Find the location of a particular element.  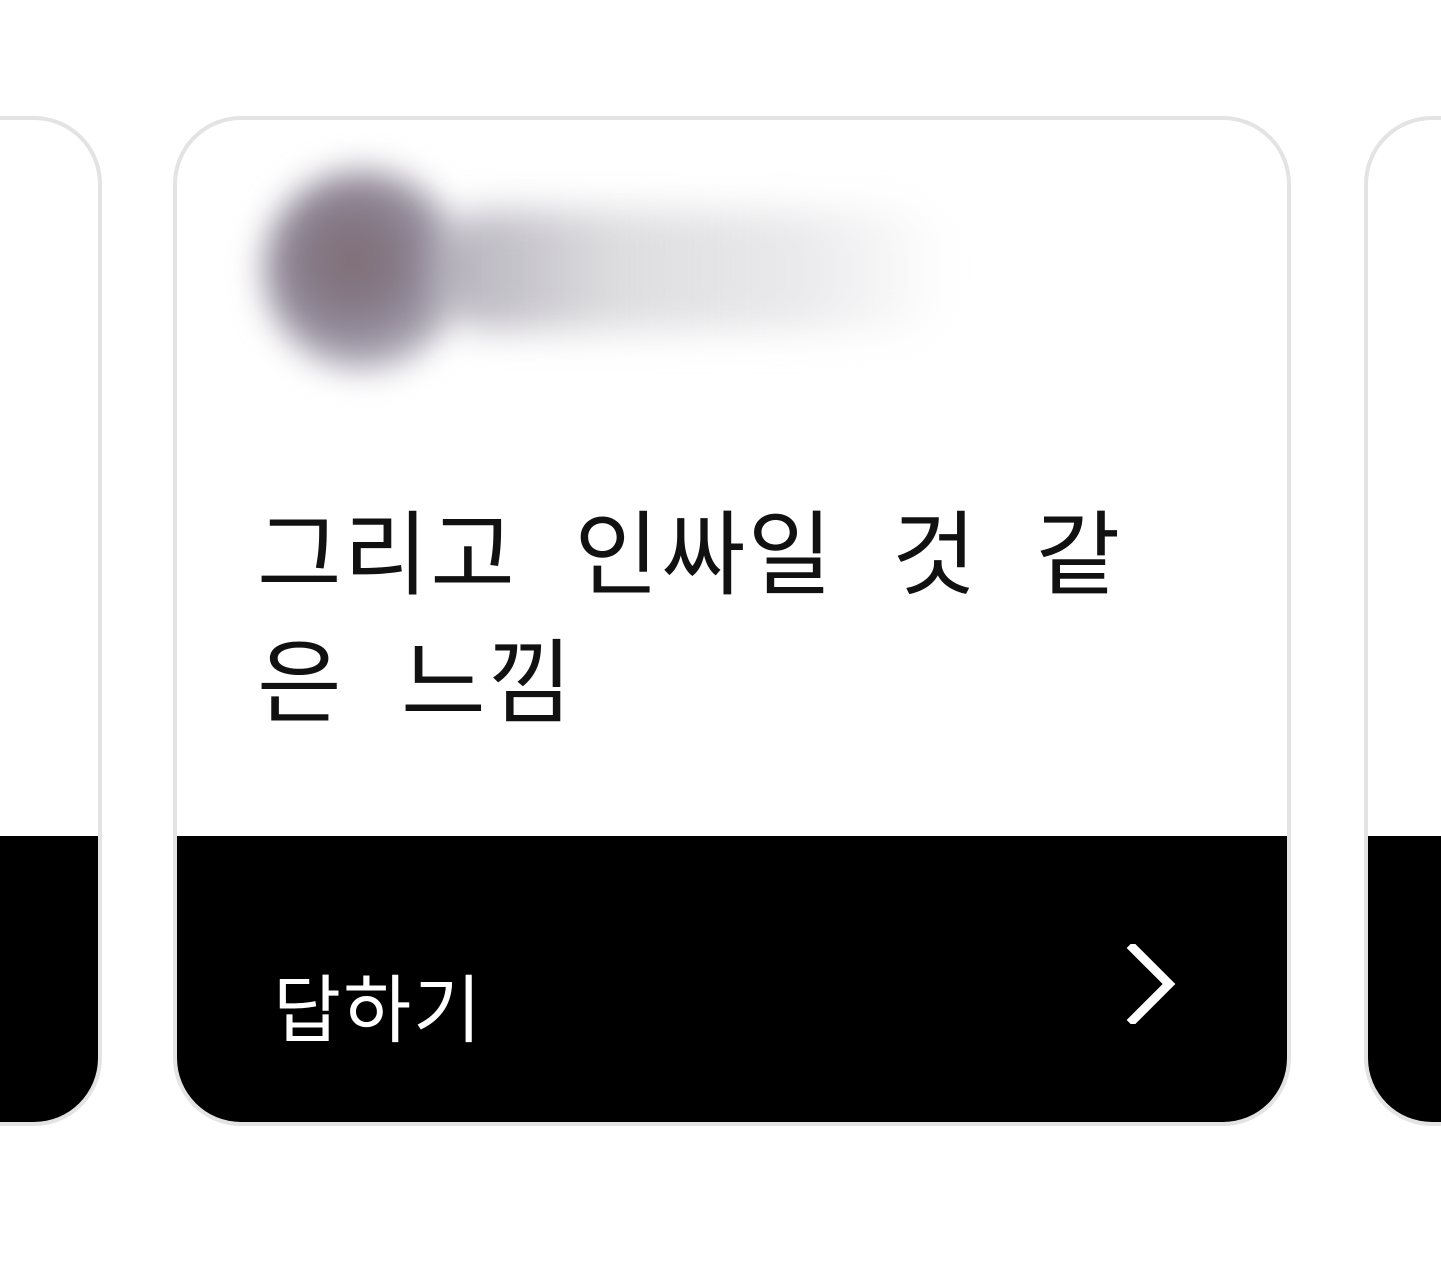

question-card-previous is located at coordinates (51, 621).